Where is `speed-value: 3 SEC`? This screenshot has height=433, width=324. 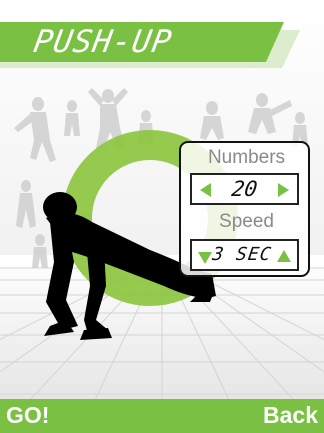 speed-value: 3 SEC is located at coordinates (242, 254).